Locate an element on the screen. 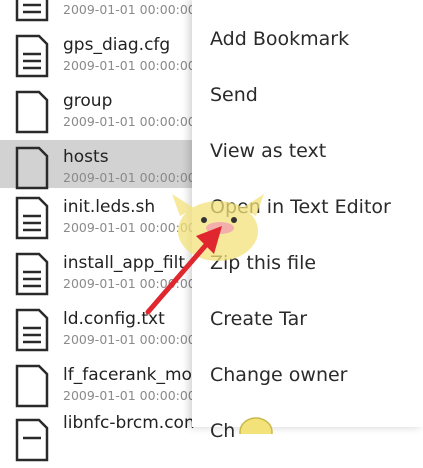  menu-item-label: View as text is located at coordinates (268, 151).